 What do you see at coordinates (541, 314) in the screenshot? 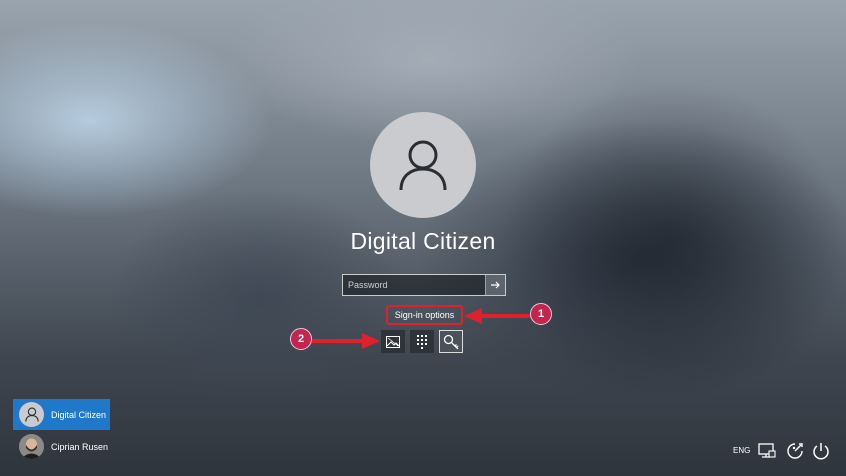
I see `annotation-badge-1: 1` at bounding box center [541, 314].